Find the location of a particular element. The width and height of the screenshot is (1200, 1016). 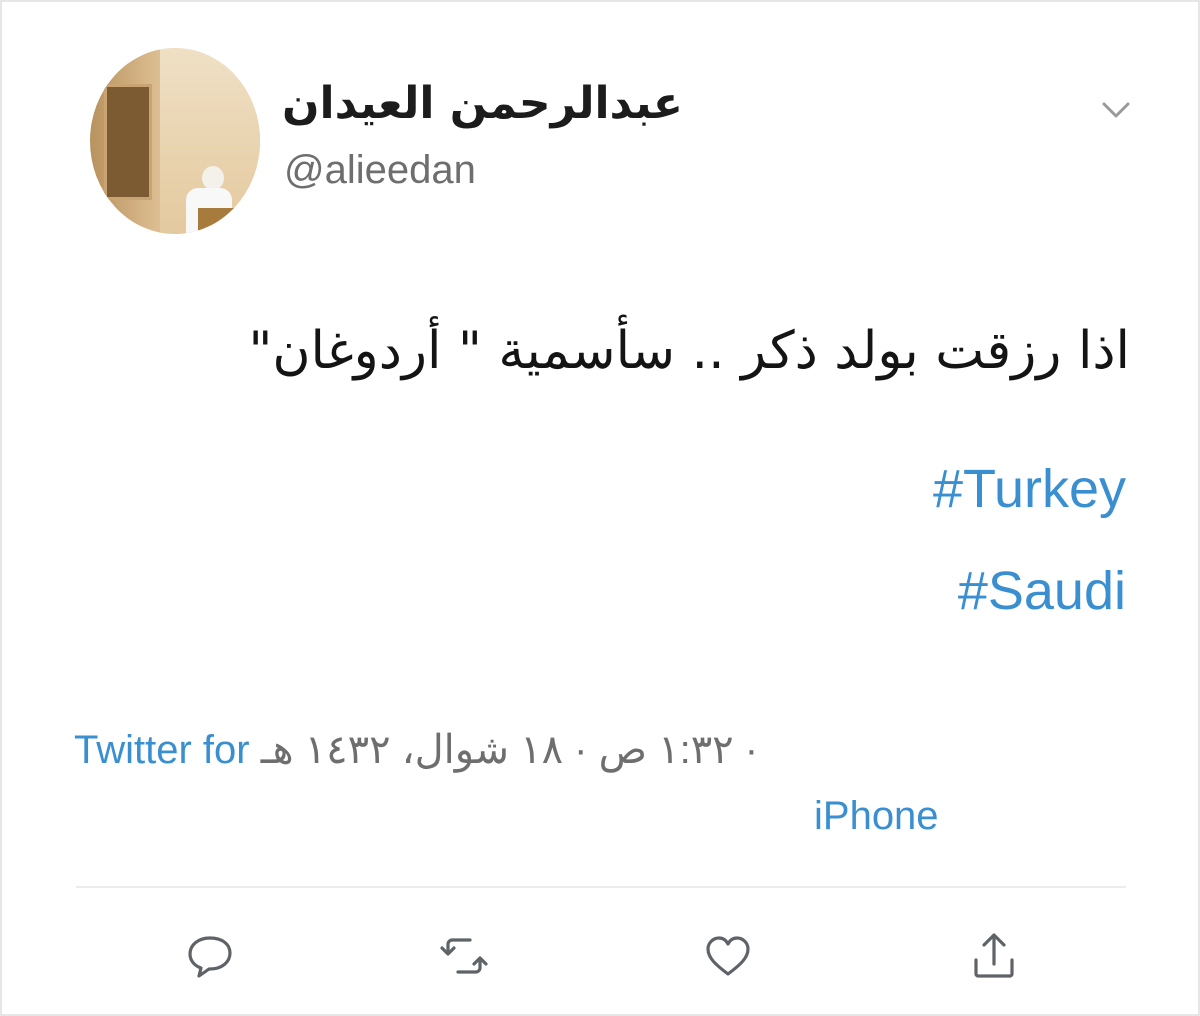

hashtag-saudi: #Saudi is located at coordinates (1042, 591).